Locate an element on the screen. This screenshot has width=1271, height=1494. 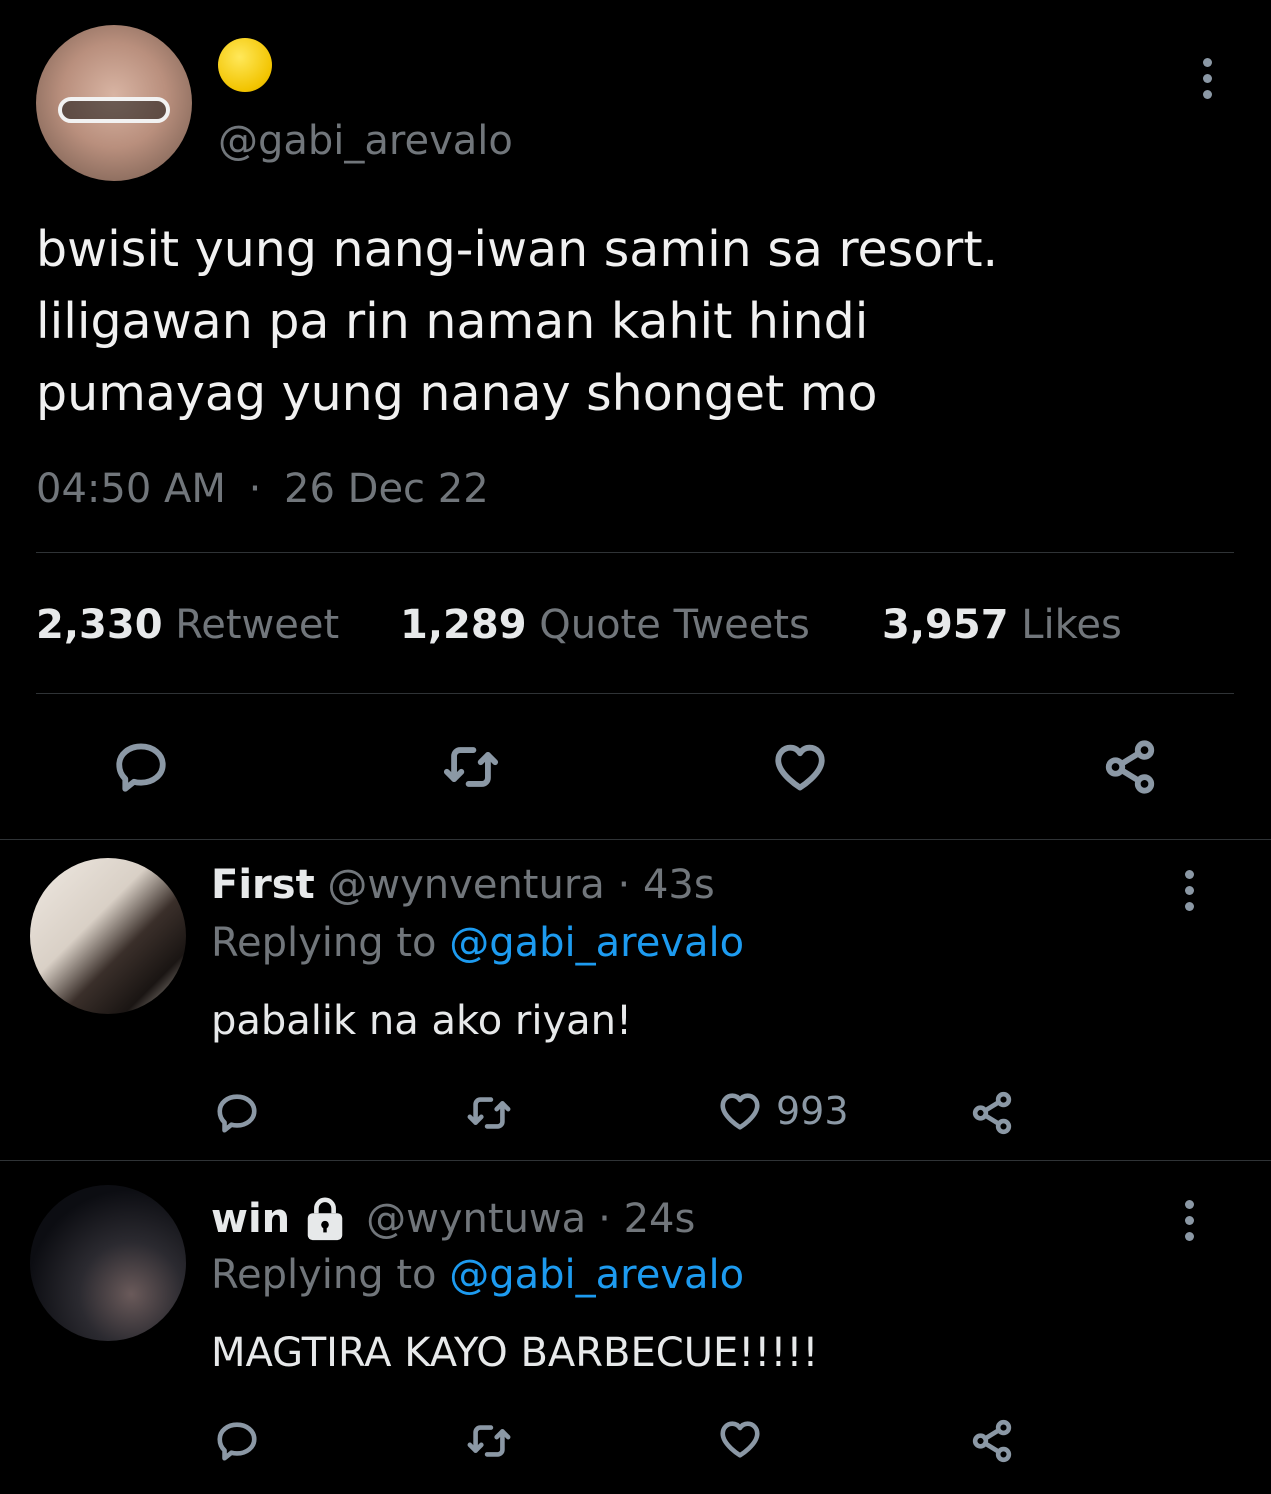
reply-header: win @wyntuwa · 24s is located at coordinates (453, 1219).